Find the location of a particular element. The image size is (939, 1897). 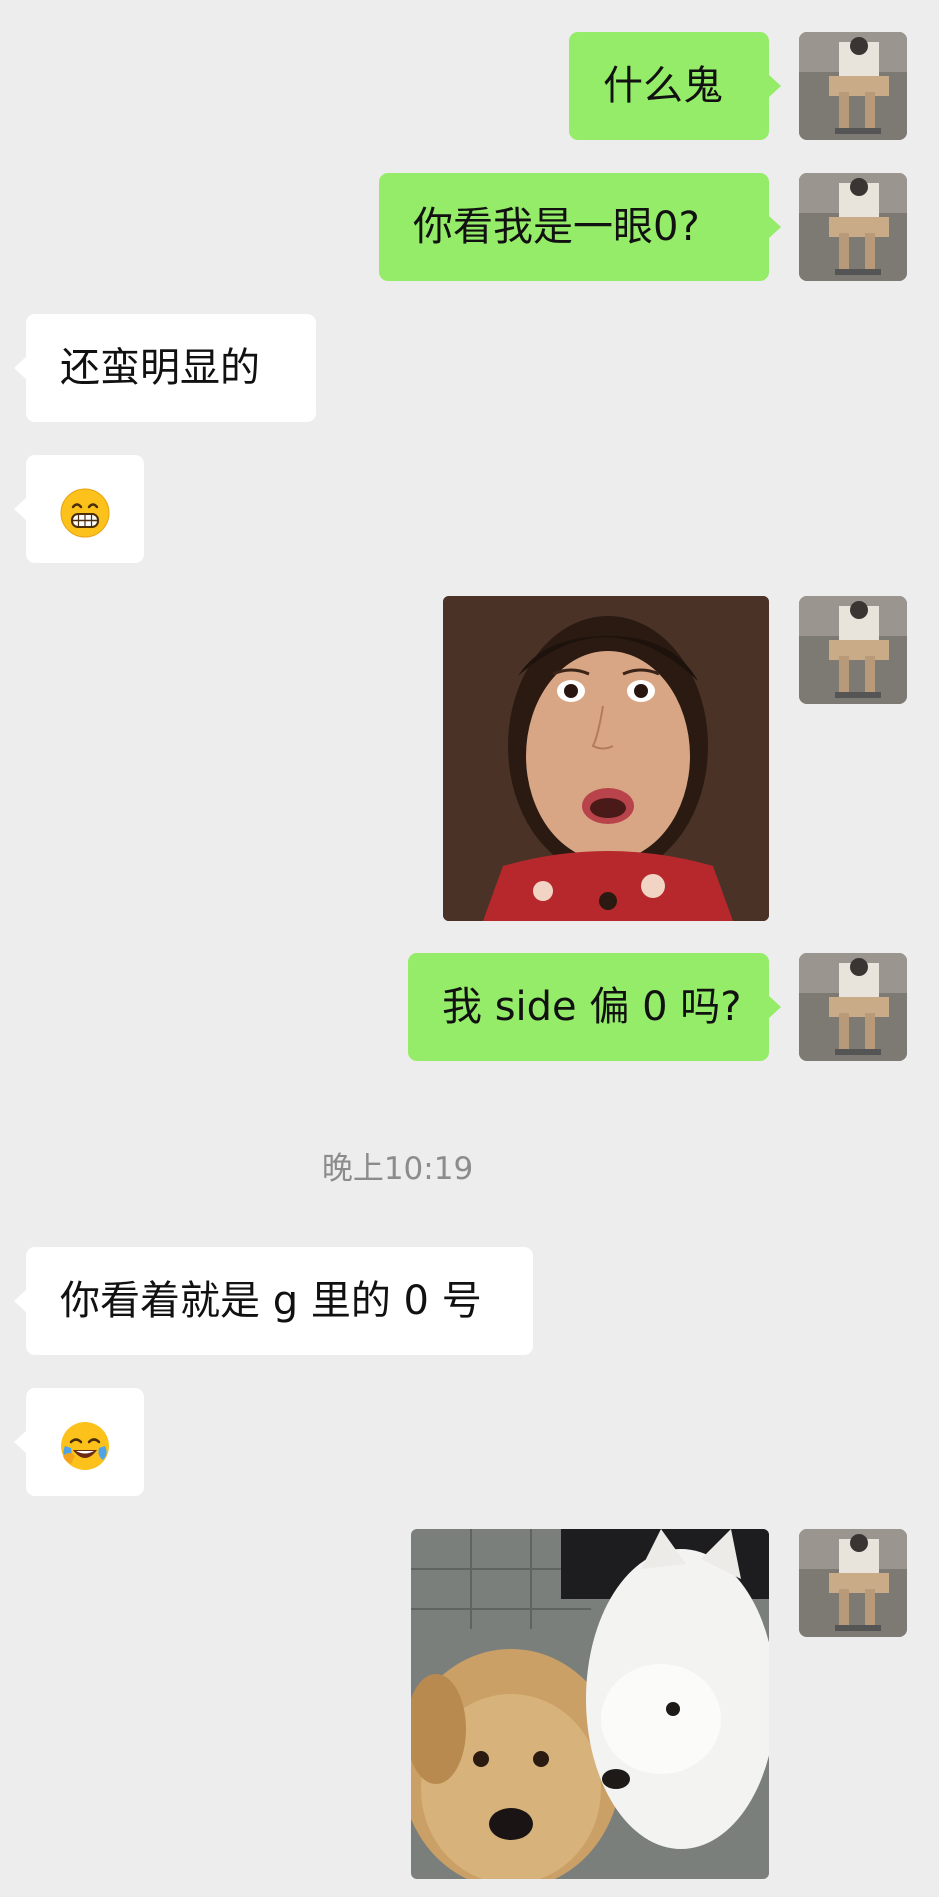

two-dogs-sticker-icon is located at coordinates (590, 1704).